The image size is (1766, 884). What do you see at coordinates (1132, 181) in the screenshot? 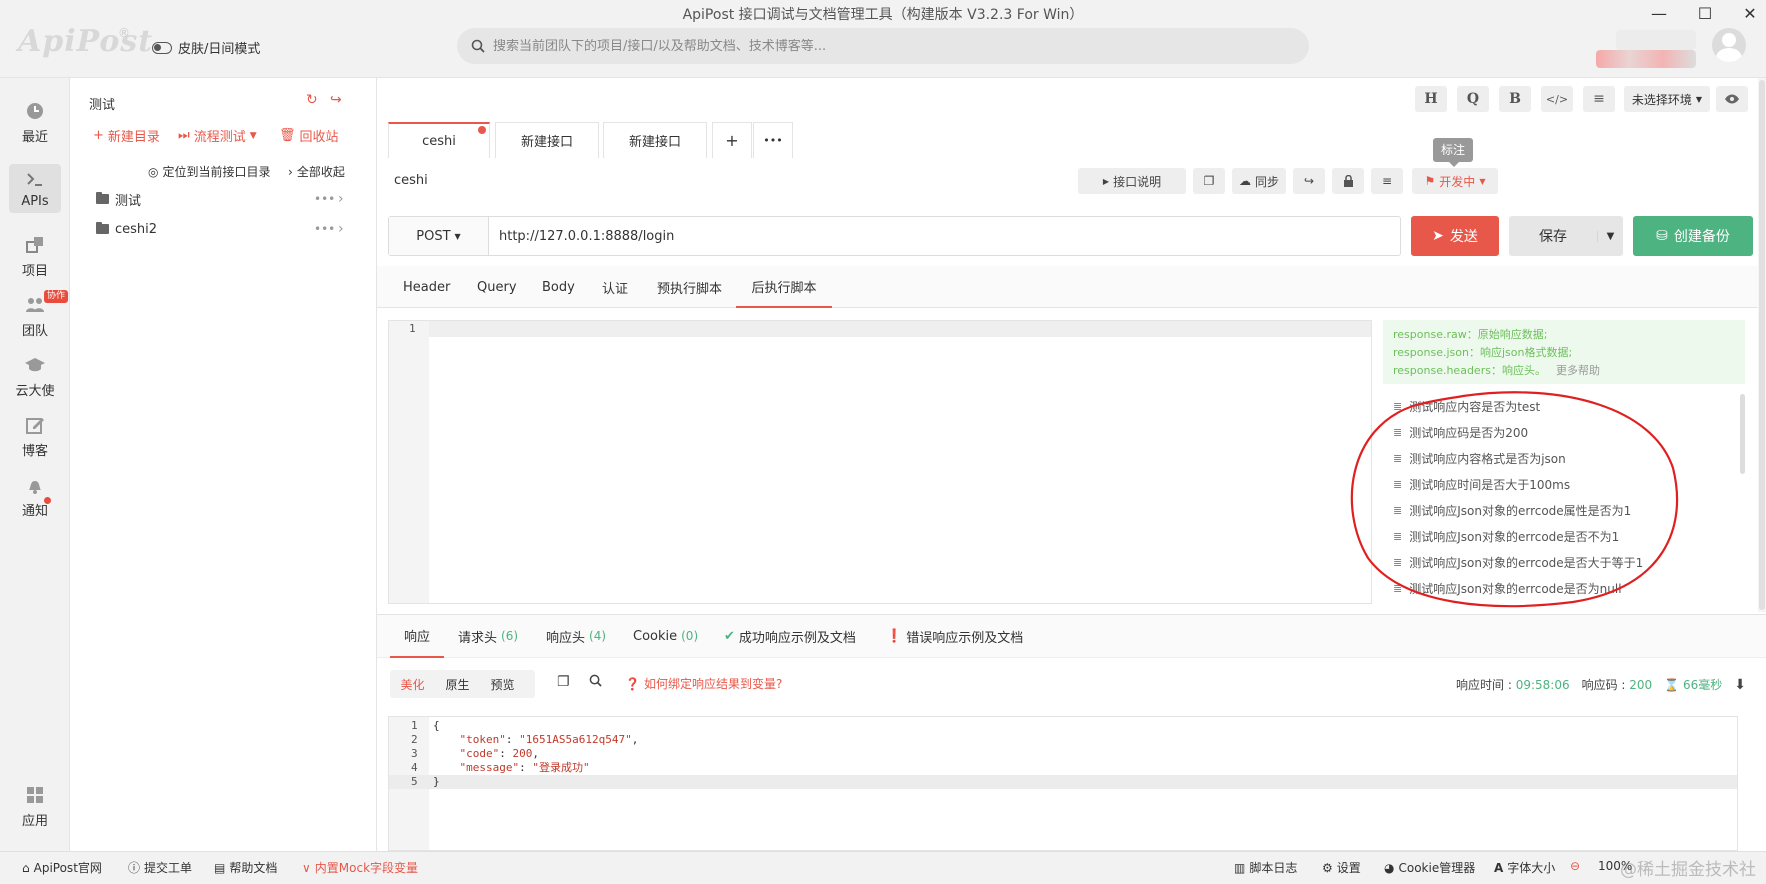
I see `api-doc-button: ▶ 接口说明` at bounding box center [1132, 181].